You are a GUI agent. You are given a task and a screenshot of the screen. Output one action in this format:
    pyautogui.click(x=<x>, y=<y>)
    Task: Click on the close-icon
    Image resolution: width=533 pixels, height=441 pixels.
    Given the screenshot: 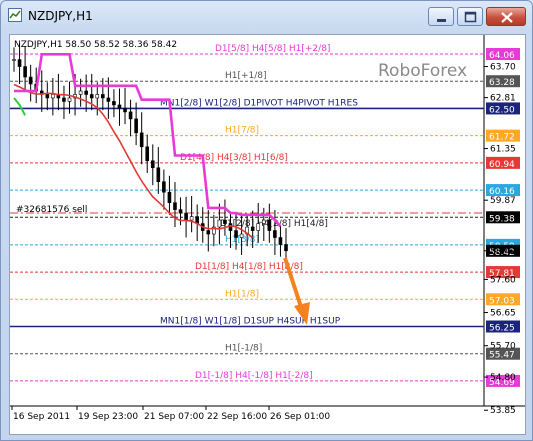 What is the action you would take?
    pyautogui.click(x=507, y=17)
    